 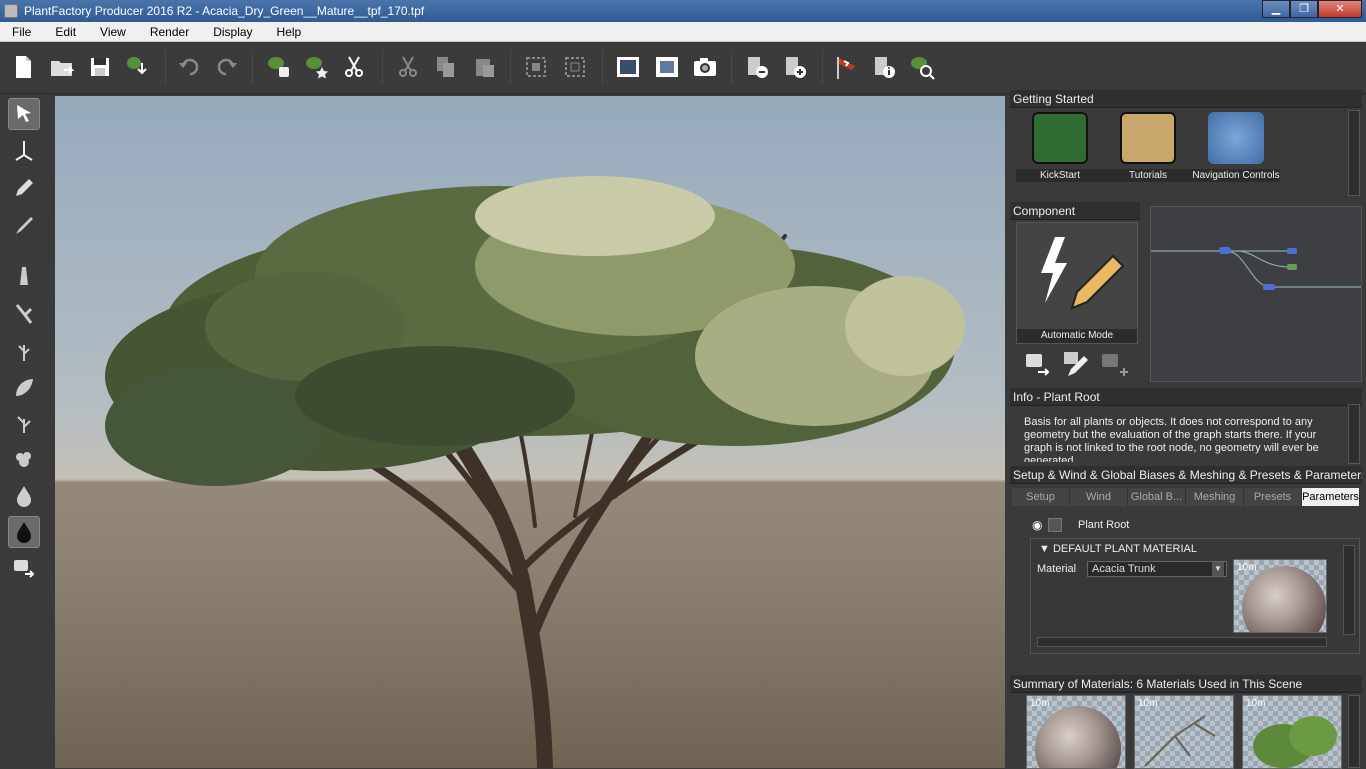 What do you see at coordinates (1039, 525) in the screenshot?
I see `visibility-eye-icon: ◉` at bounding box center [1039, 525].